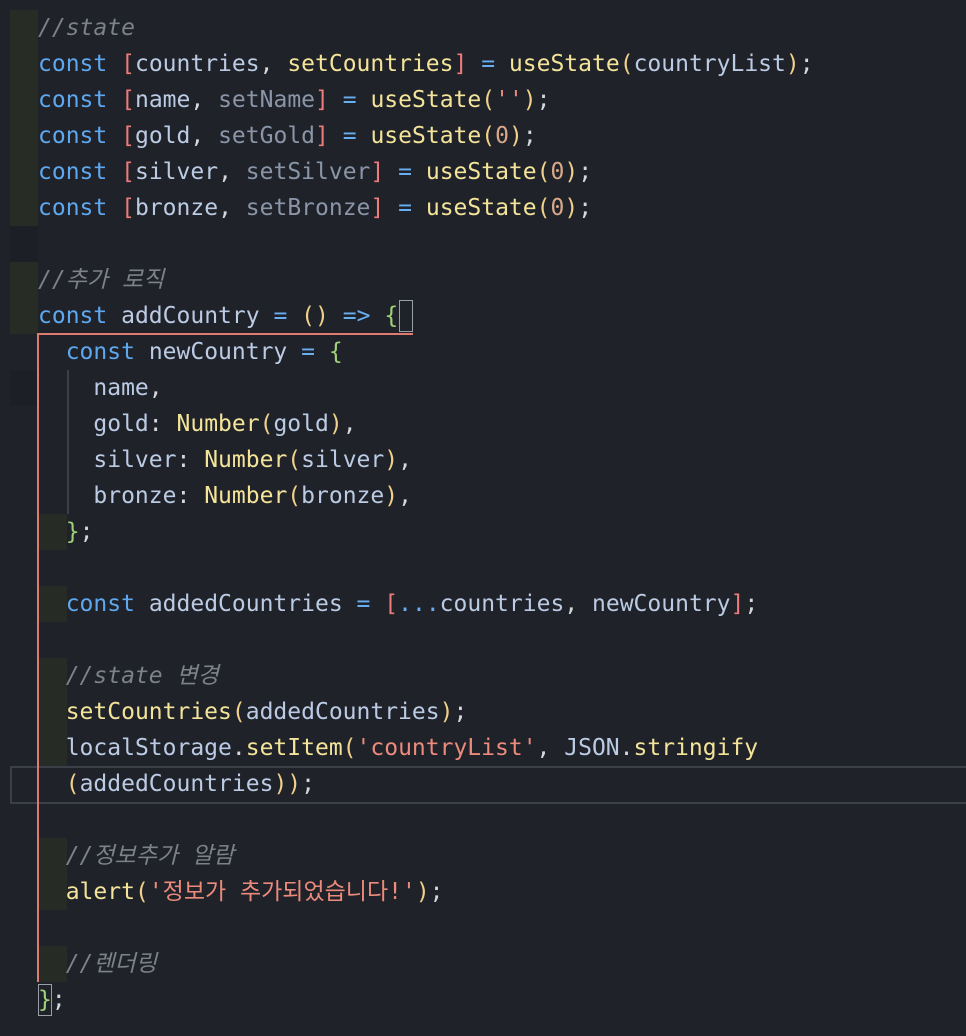  What do you see at coordinates (101, 280) in the screenshot?
I see `code-line: //추가 로직` at bounding box center [101, 280].